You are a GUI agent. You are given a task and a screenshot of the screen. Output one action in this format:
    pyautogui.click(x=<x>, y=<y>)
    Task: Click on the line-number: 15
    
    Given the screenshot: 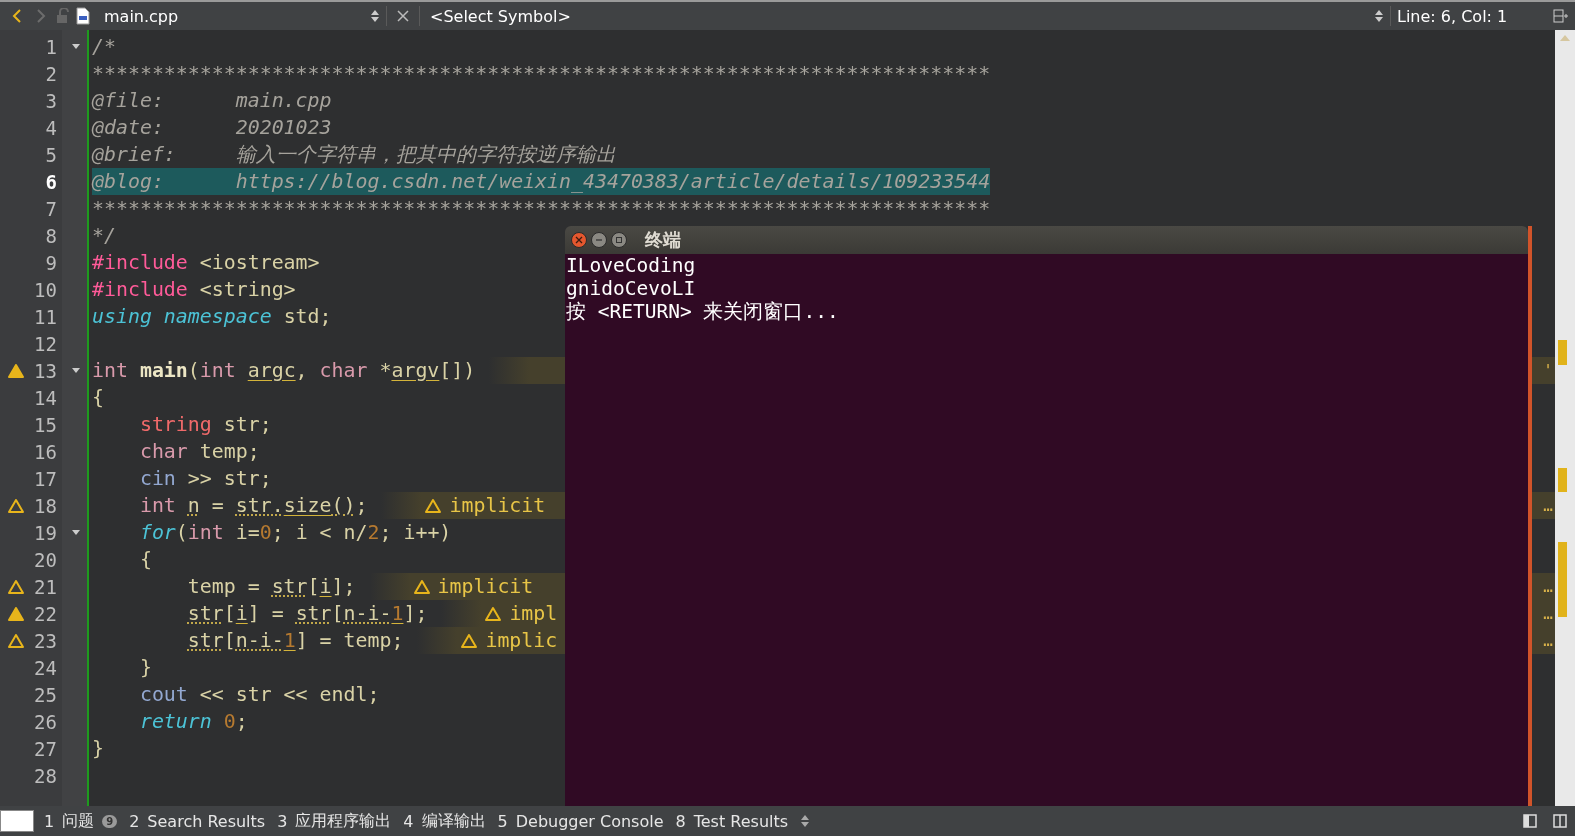 What is the action you would take?
    pyautogui.click(x=45, y=424)
    